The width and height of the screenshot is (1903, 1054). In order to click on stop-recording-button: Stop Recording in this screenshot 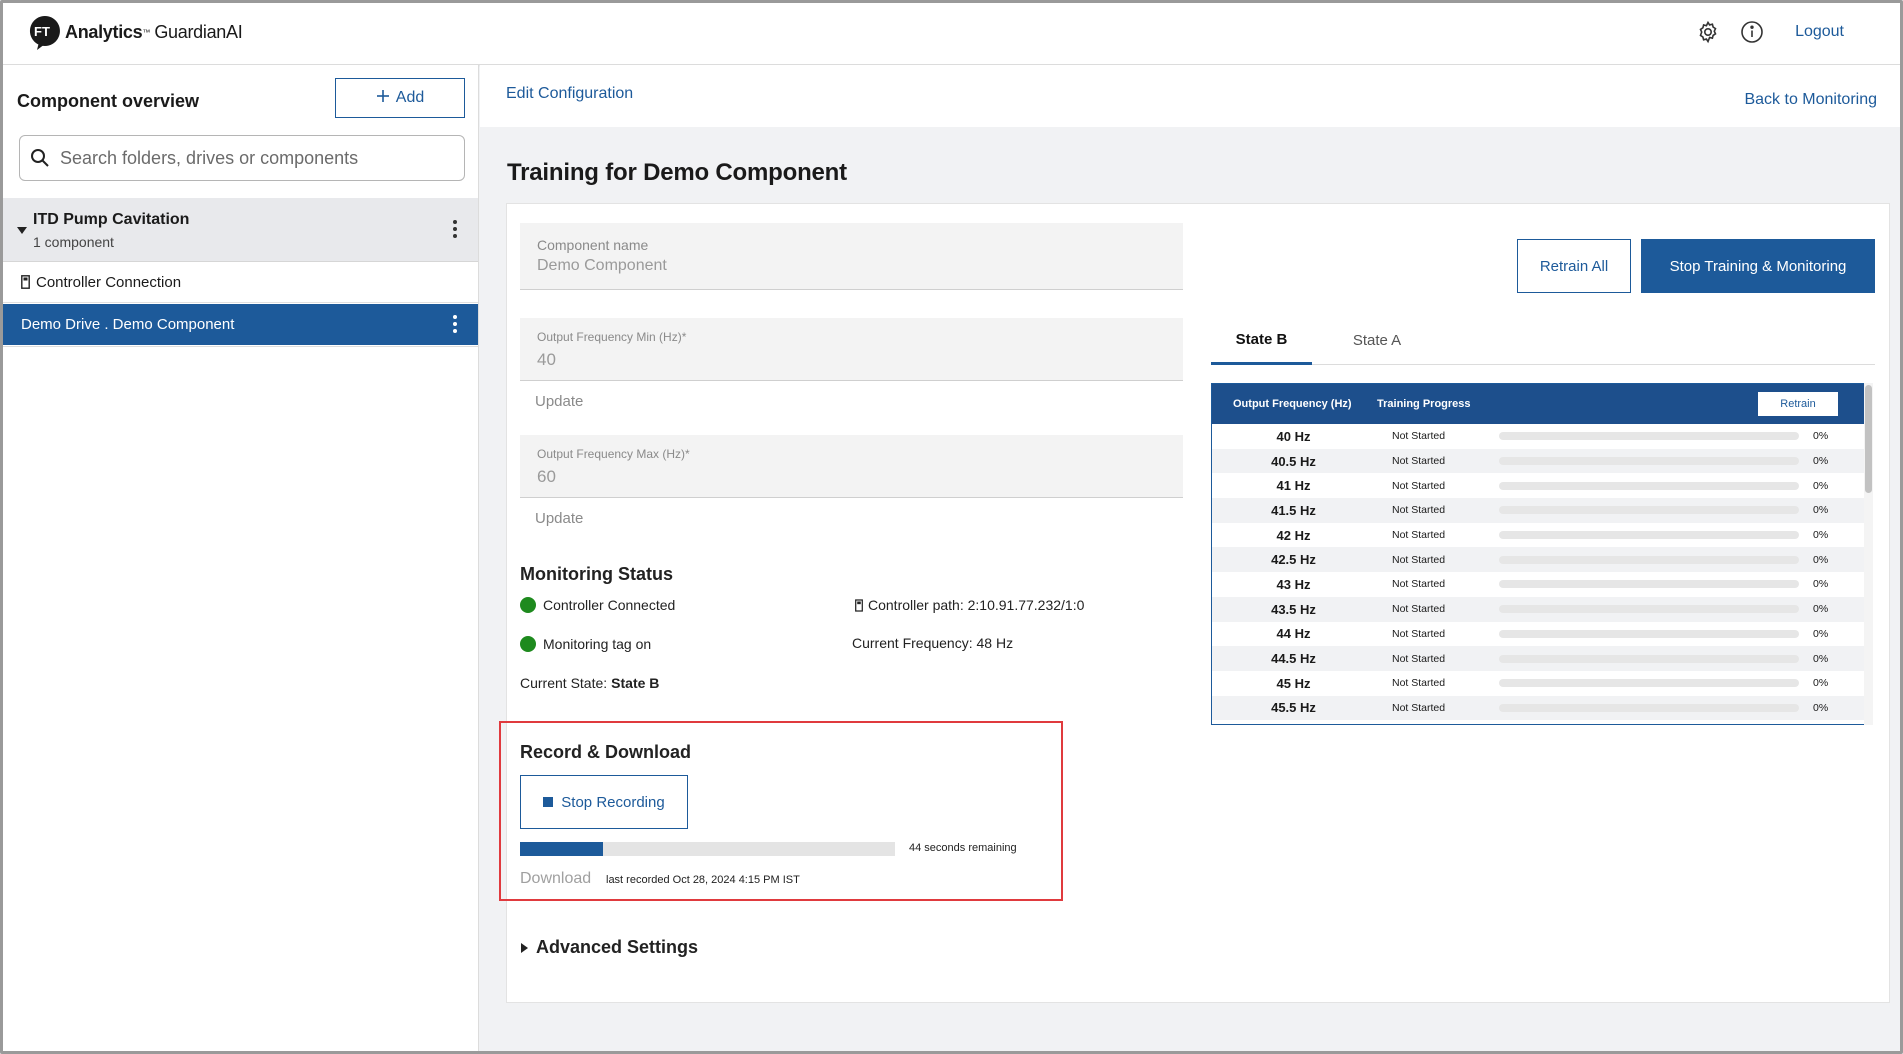, I will do `click(604, 802)`.